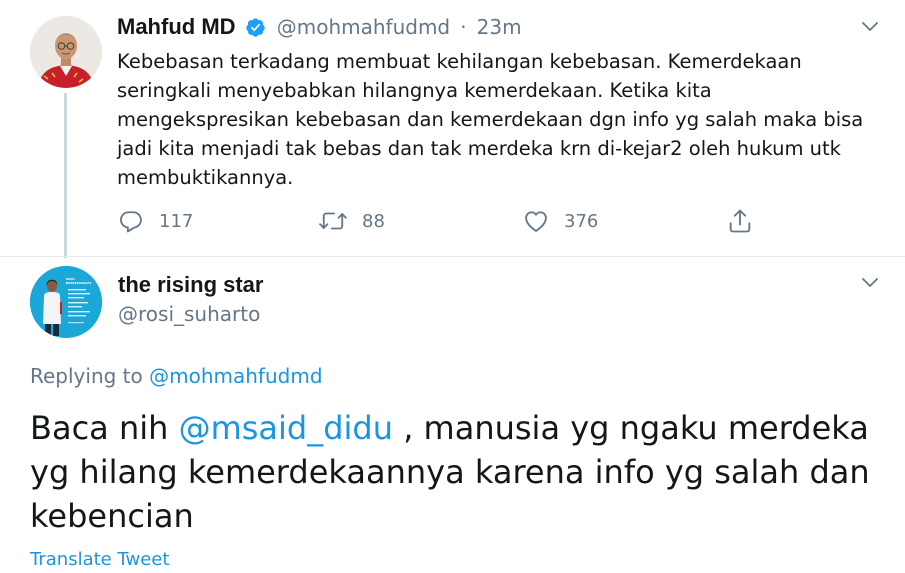  Describe the element at coordinates (235, 376) in the screenshot. I see `replying-to-link: @mohmahfudmd` at that location.